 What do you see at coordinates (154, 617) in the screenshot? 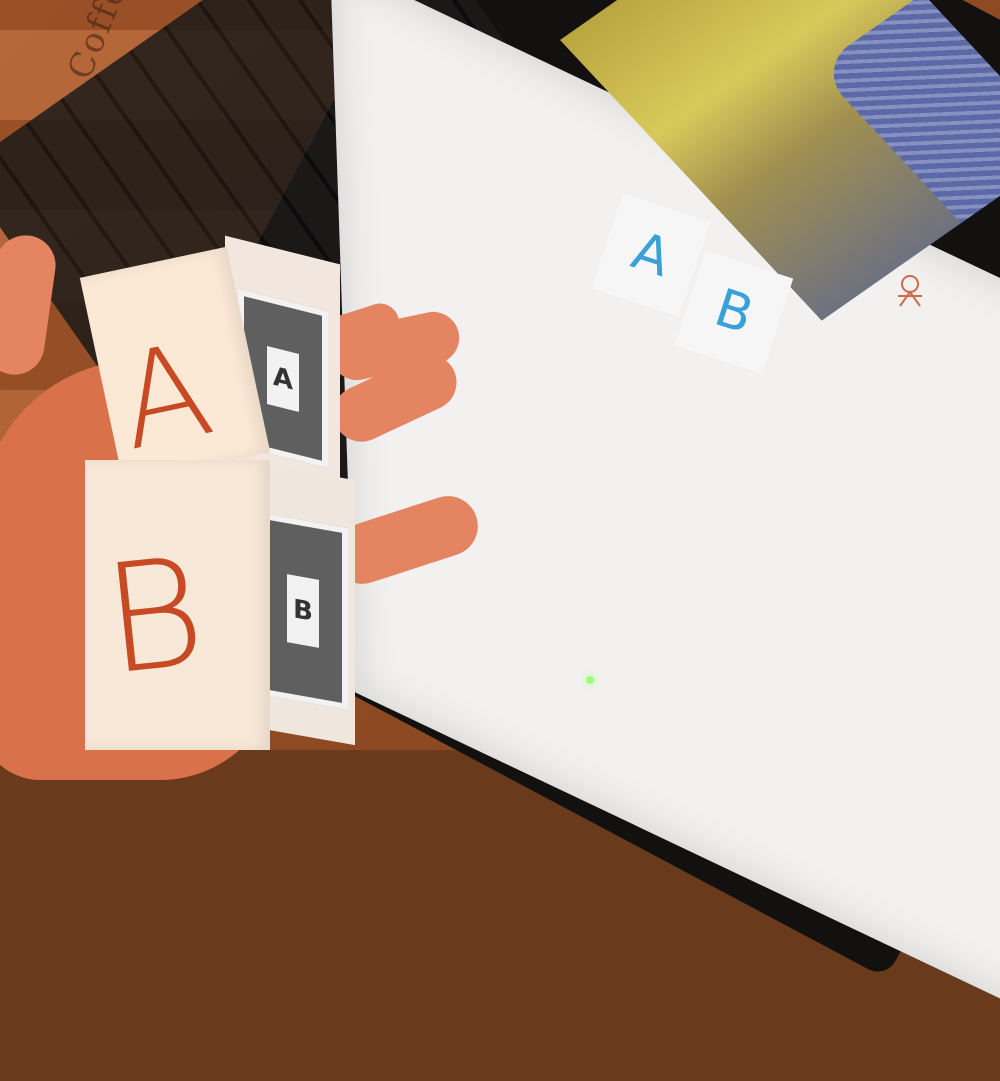
I see `cube-letter-b: B` at bounding box center [154, 617].